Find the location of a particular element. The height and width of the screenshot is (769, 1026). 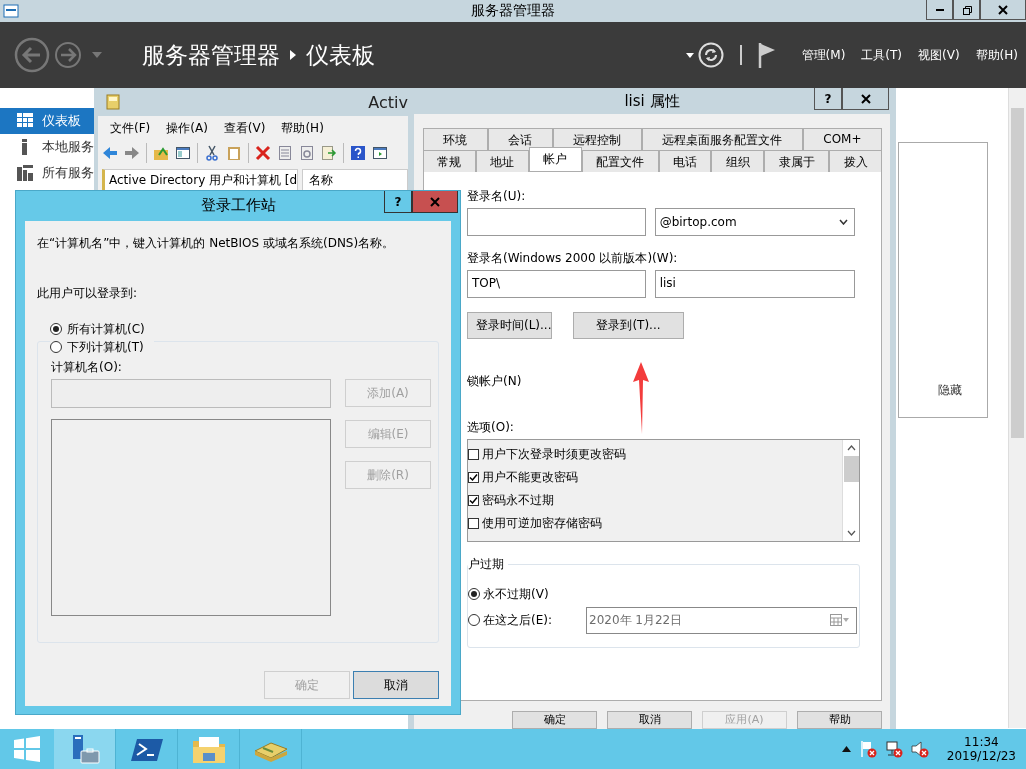

chevron-icon is located at coordinates (293, 55).